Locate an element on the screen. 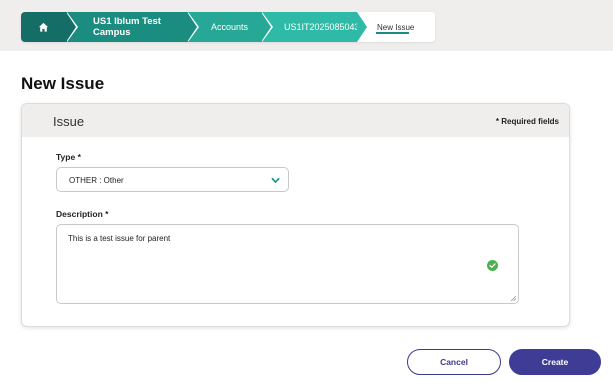 This screenshot has height=382, width=613. breadcrumb-current-label: New Issue is located at coordinates (396, 27).